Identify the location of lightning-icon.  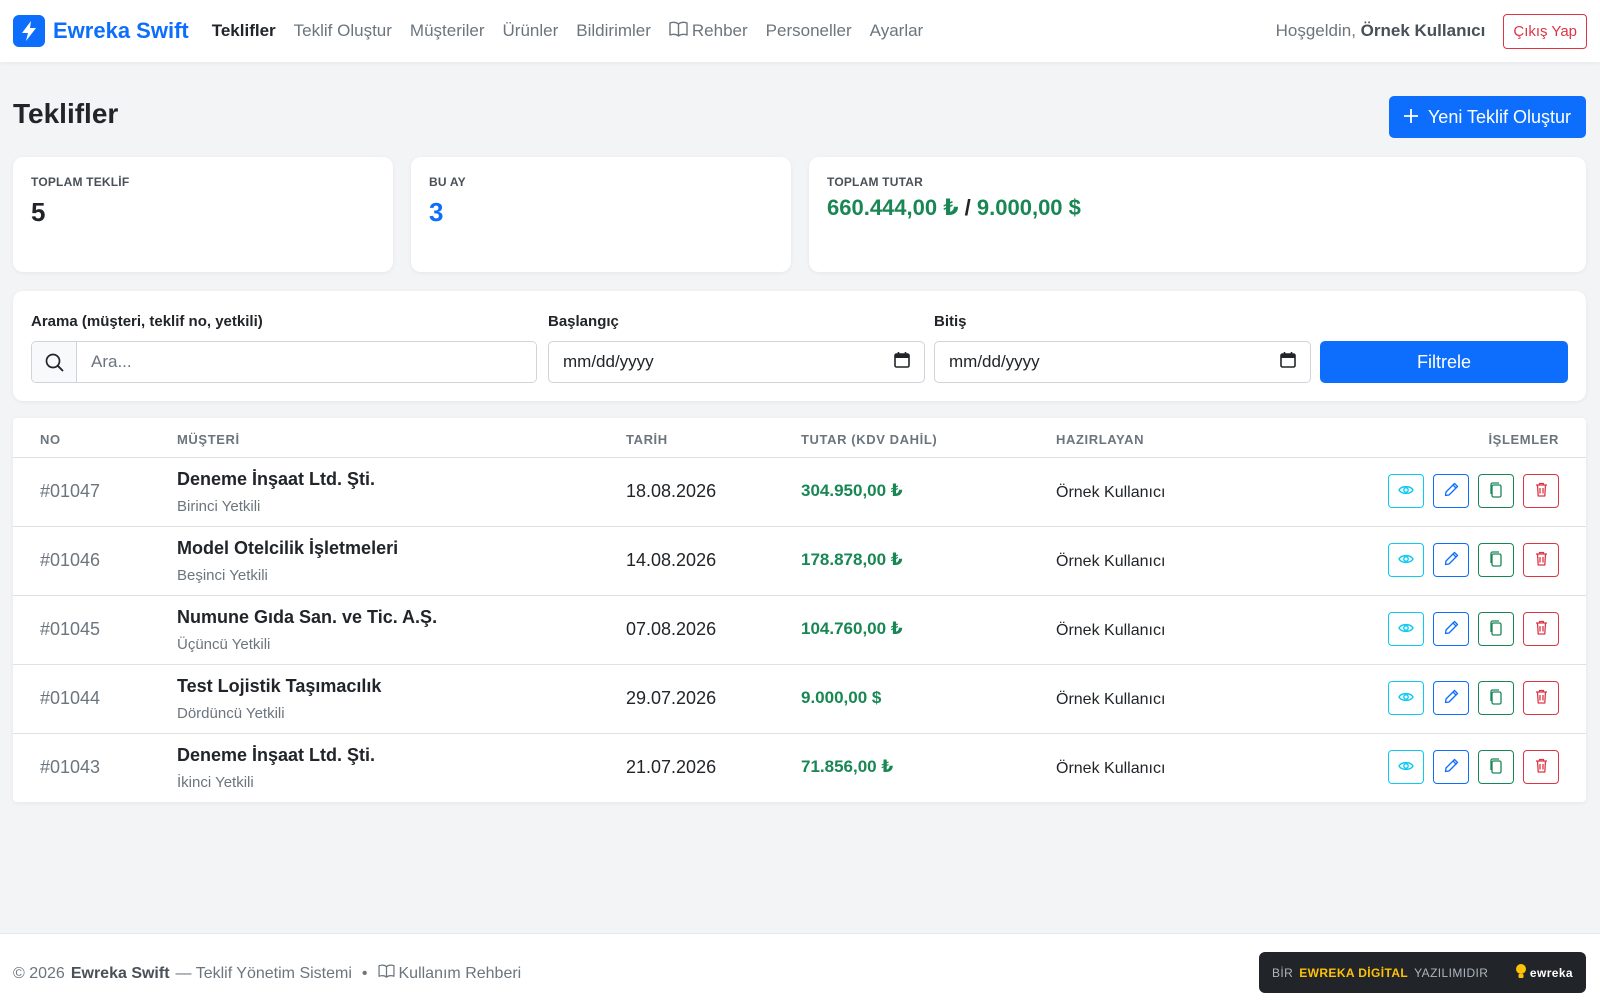
(29, 31).